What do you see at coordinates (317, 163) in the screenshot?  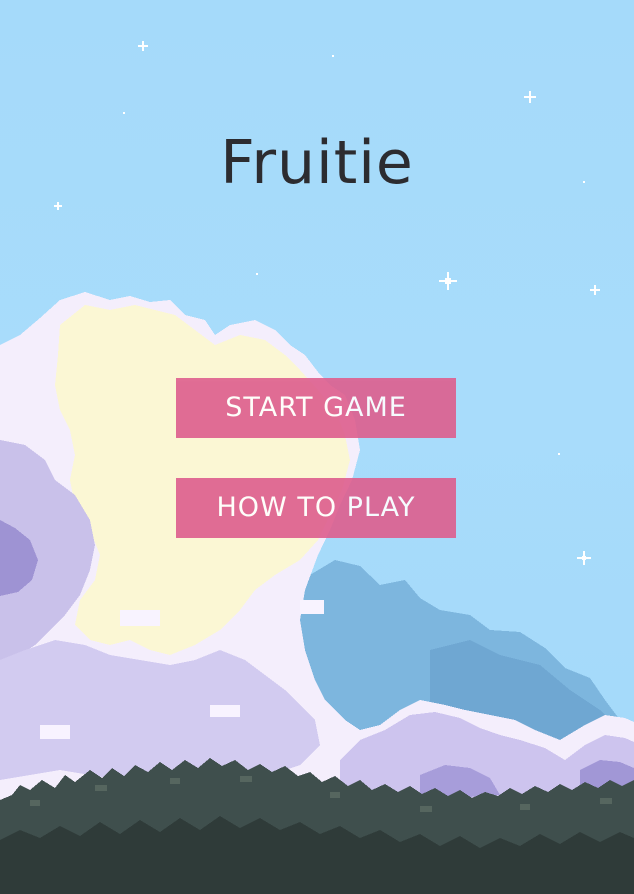 I see `game-title: Fruitie` at bounding box center [317, 163].